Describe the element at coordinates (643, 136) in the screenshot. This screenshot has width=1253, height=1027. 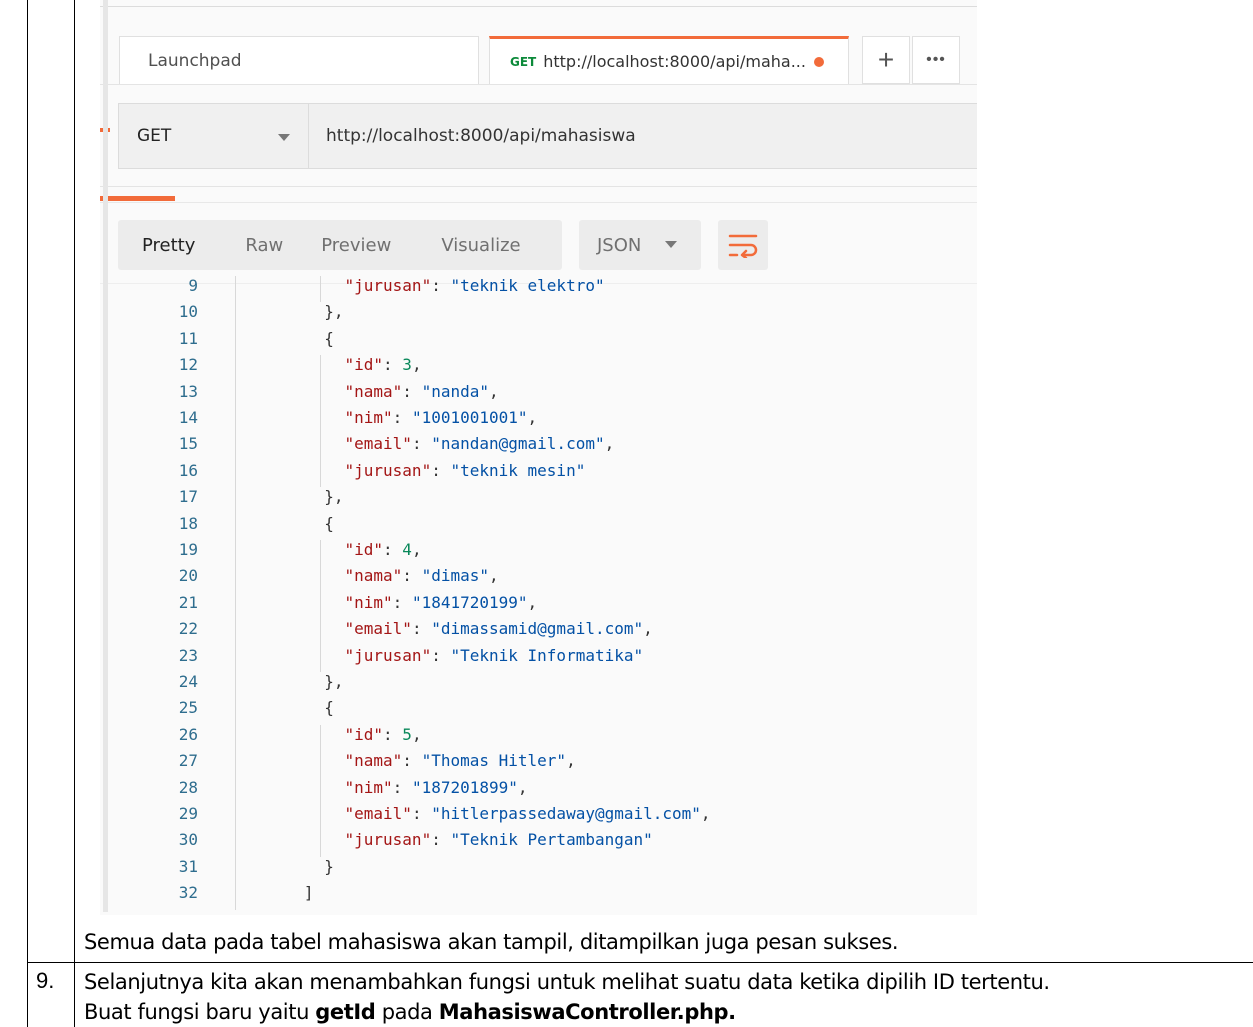
I see `url-input: http://localhost:8000/api/mahasiswa` at that location.